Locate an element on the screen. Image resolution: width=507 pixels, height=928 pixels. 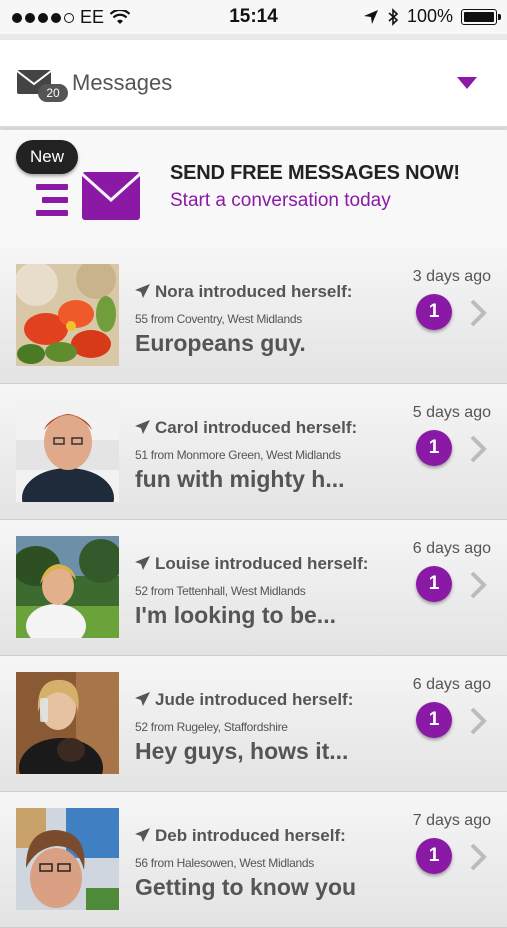
promo-subtitle: Start a conversation today is located at coordinates (280, 200).